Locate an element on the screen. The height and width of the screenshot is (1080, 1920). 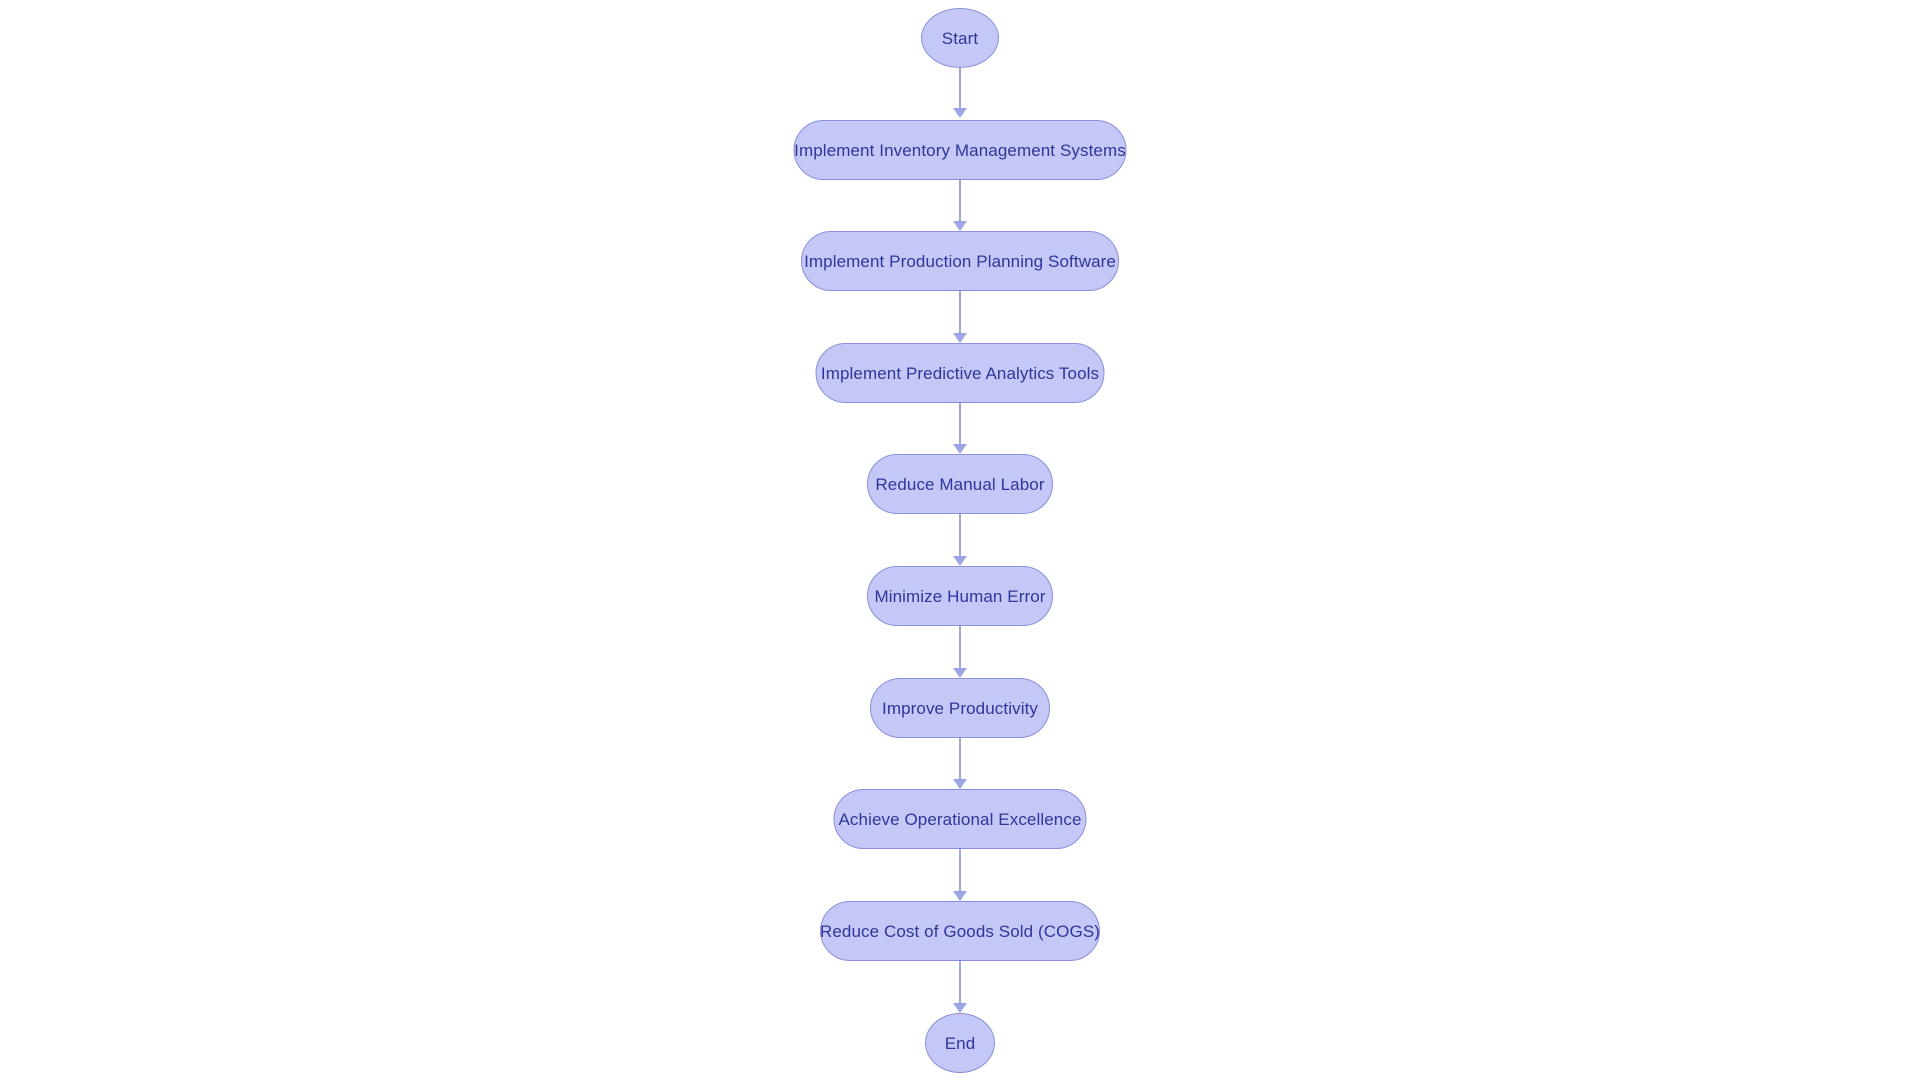
flow-node-label: Implement Production Planning Software is located at coordinates (960, 261).